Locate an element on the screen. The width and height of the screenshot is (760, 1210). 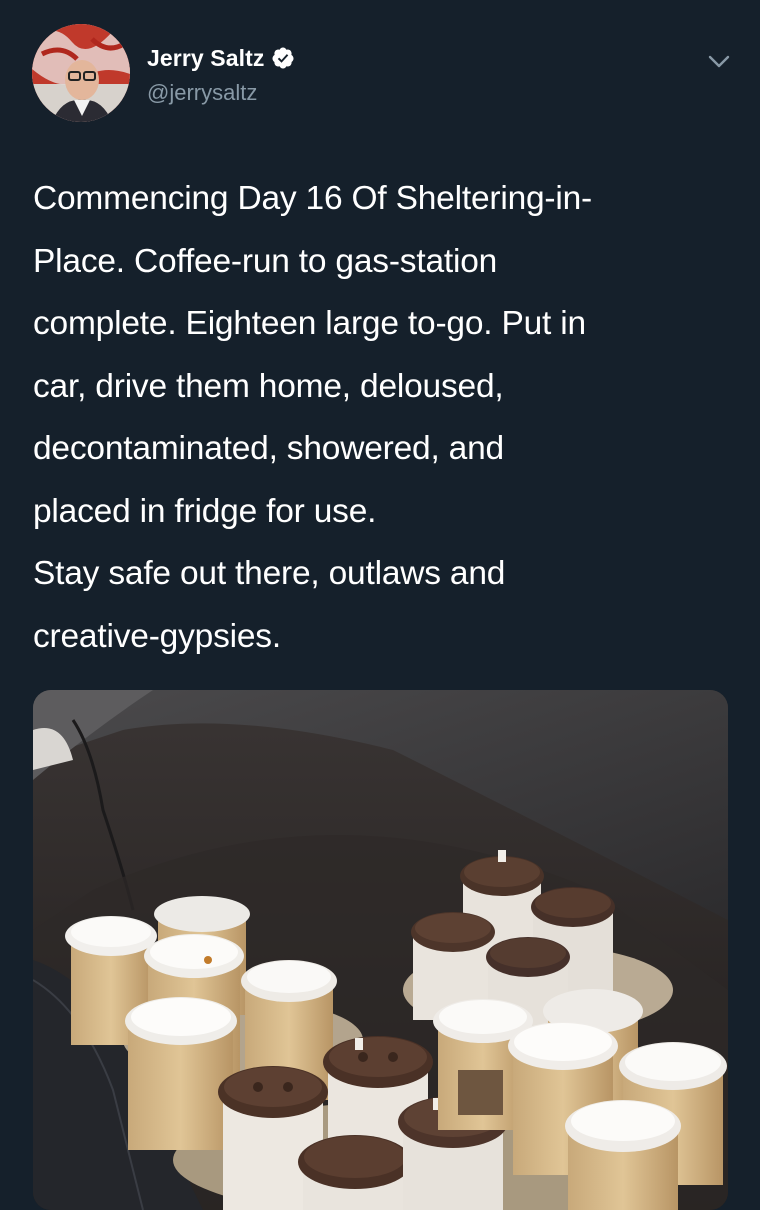
tweet-line: Place. Coffee-run to gas-station is located at coordinates (265, 261).